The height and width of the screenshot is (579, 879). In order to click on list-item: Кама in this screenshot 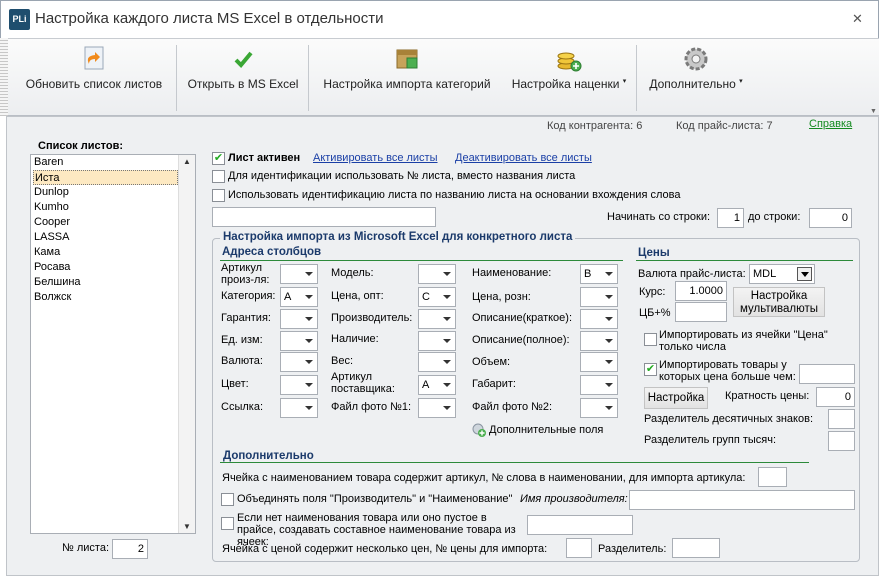, I will do `click(105, 252)`.